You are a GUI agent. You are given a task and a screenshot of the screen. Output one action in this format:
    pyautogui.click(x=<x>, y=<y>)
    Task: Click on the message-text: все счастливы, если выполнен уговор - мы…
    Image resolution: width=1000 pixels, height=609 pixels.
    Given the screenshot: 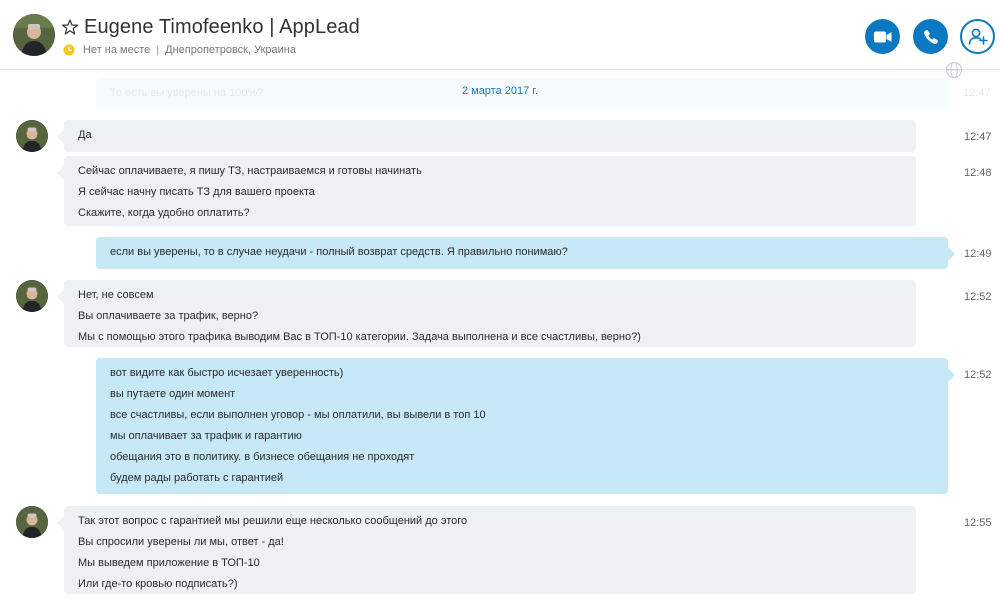 What is the action you would take?
    pyautogui.click(x=298, y=415)
    